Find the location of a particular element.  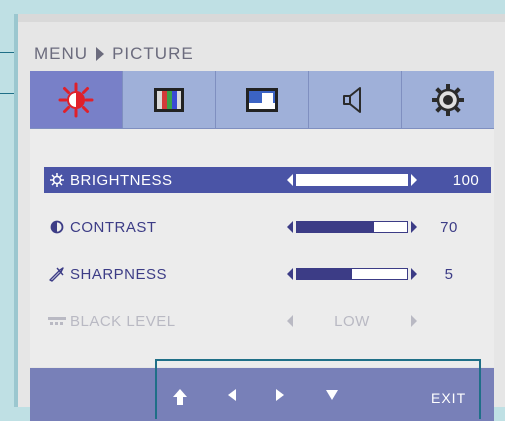

setting-value: LOW is located at coordinates (352, 321).